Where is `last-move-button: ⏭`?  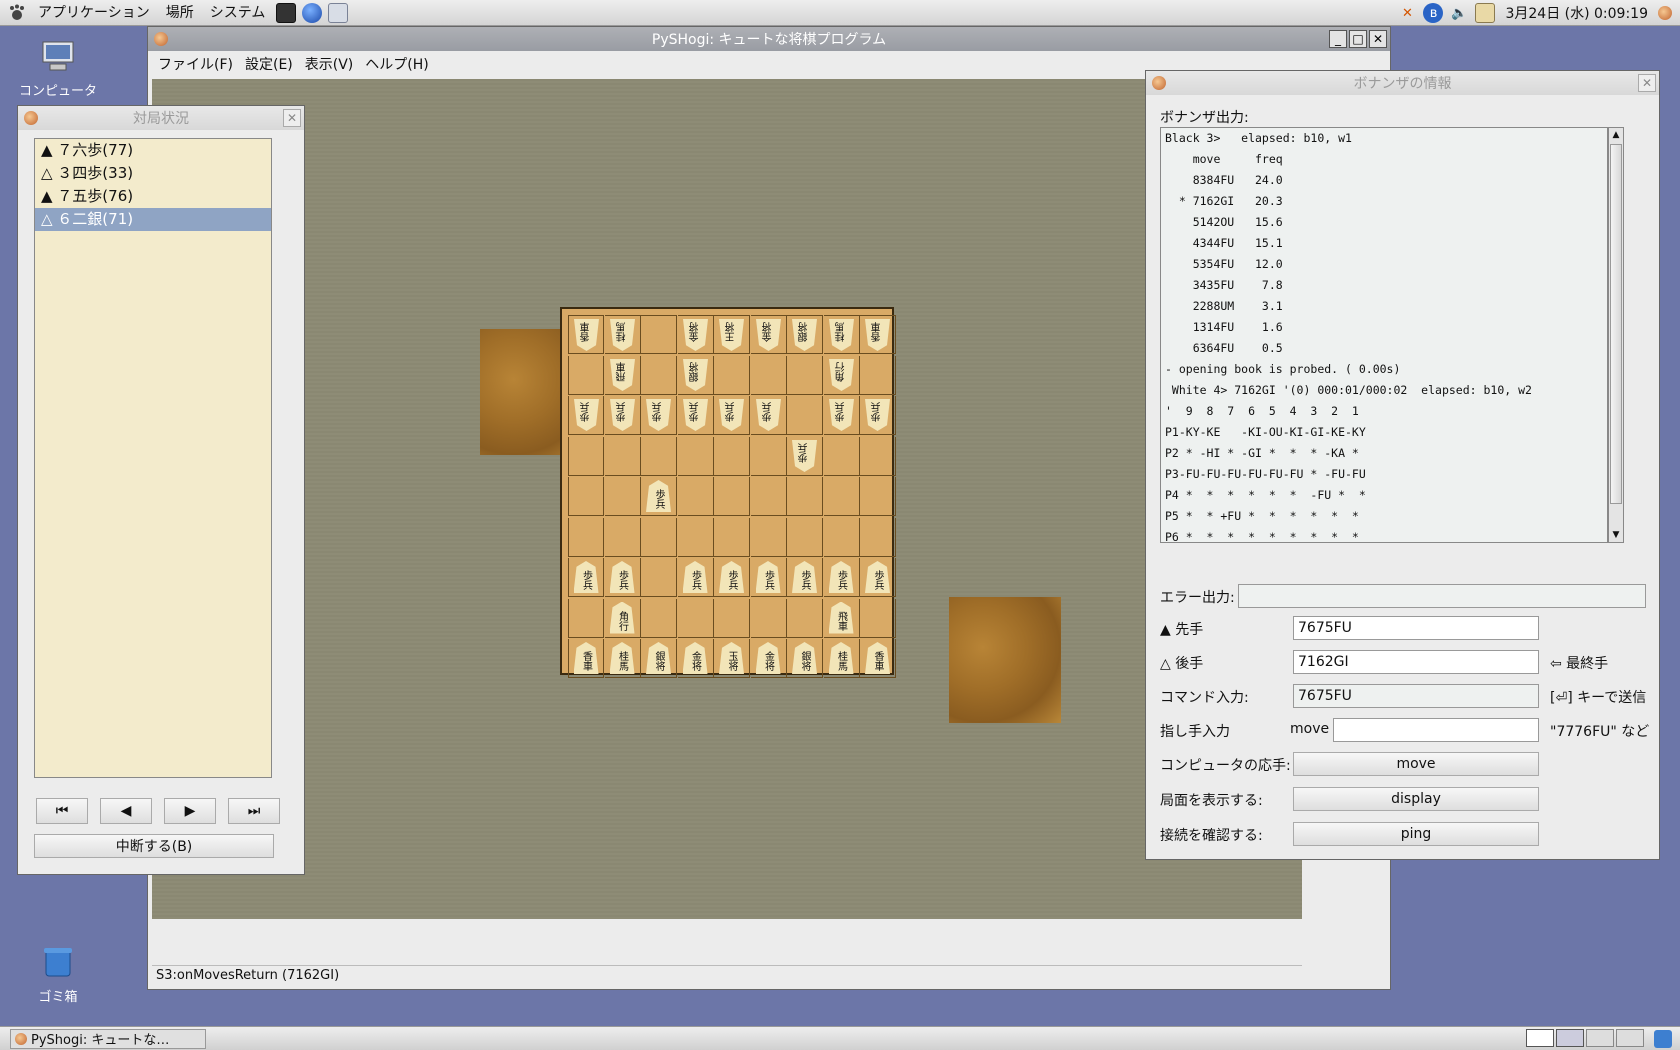
last-move-button: ⏭ is located at coordinates (254, 811).